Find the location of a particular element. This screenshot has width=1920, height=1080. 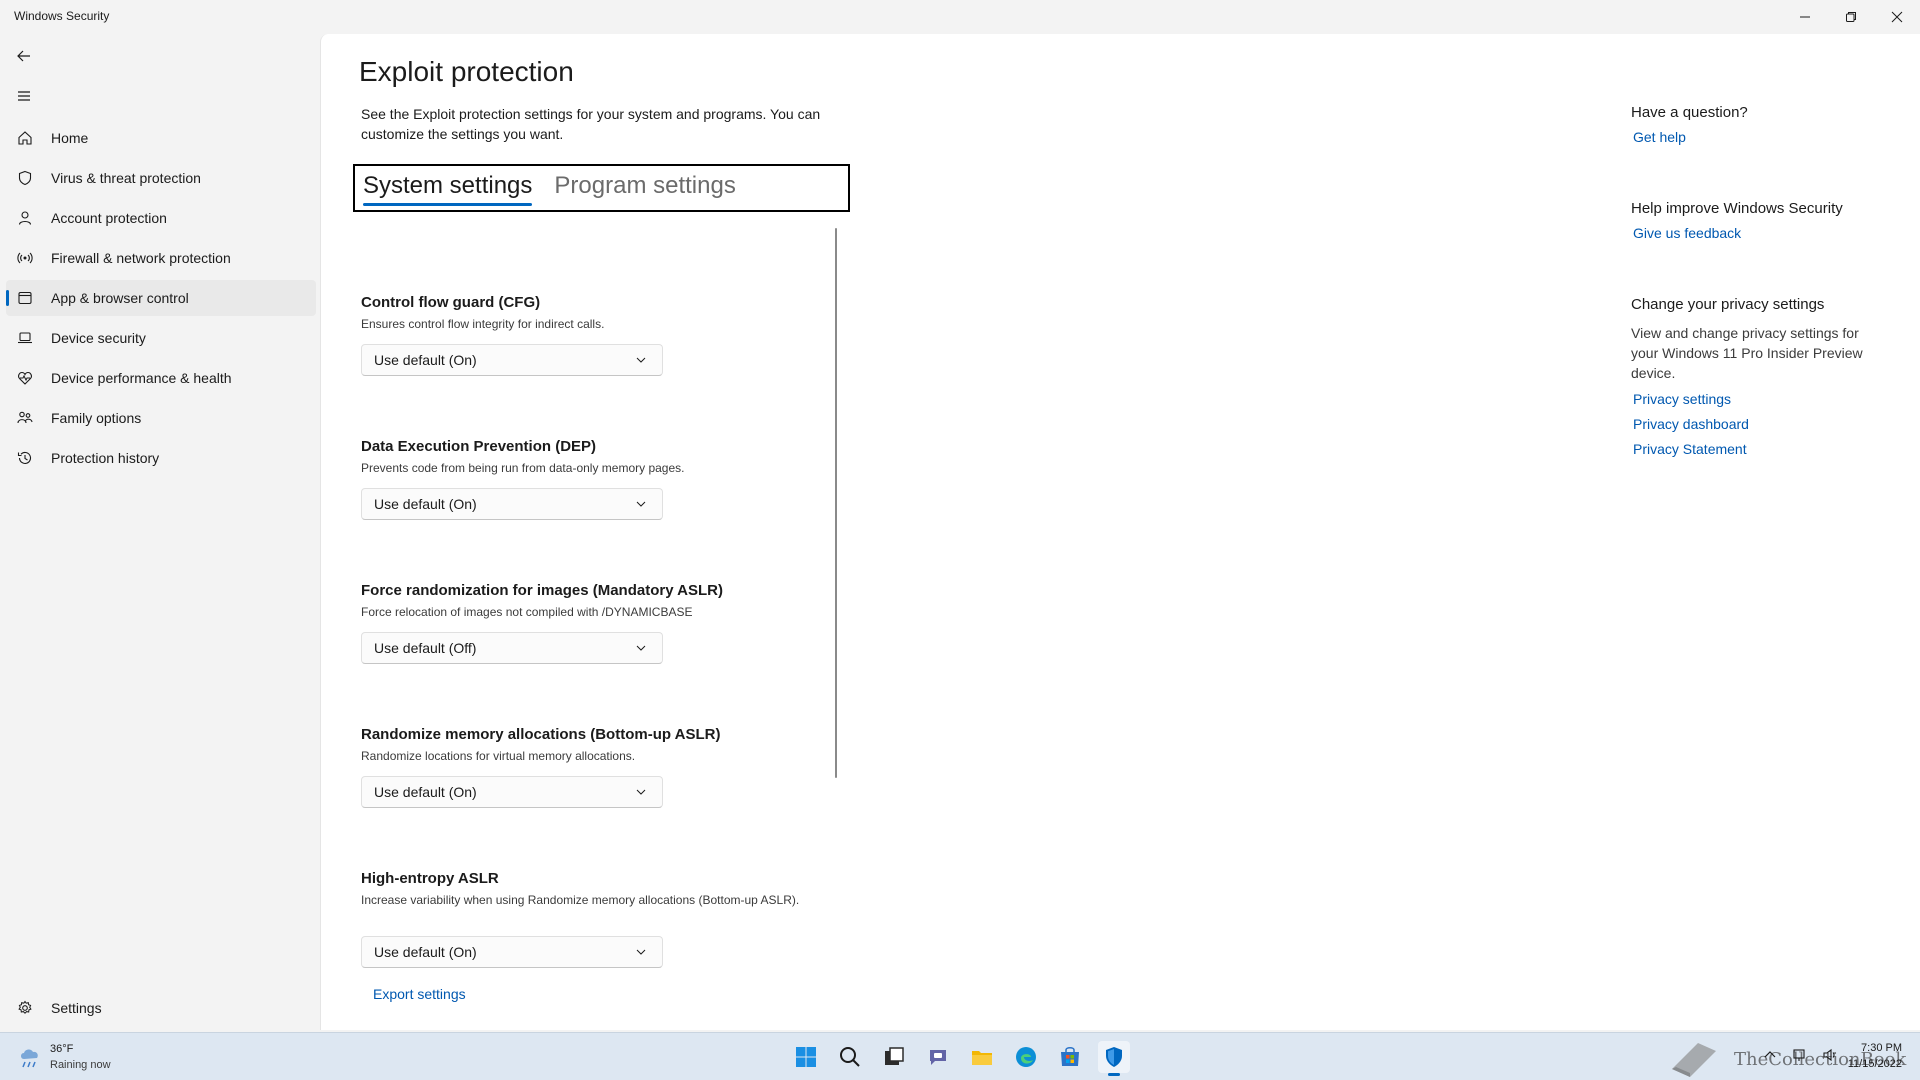

task-view-icon is located at coordinates (894, 1056).